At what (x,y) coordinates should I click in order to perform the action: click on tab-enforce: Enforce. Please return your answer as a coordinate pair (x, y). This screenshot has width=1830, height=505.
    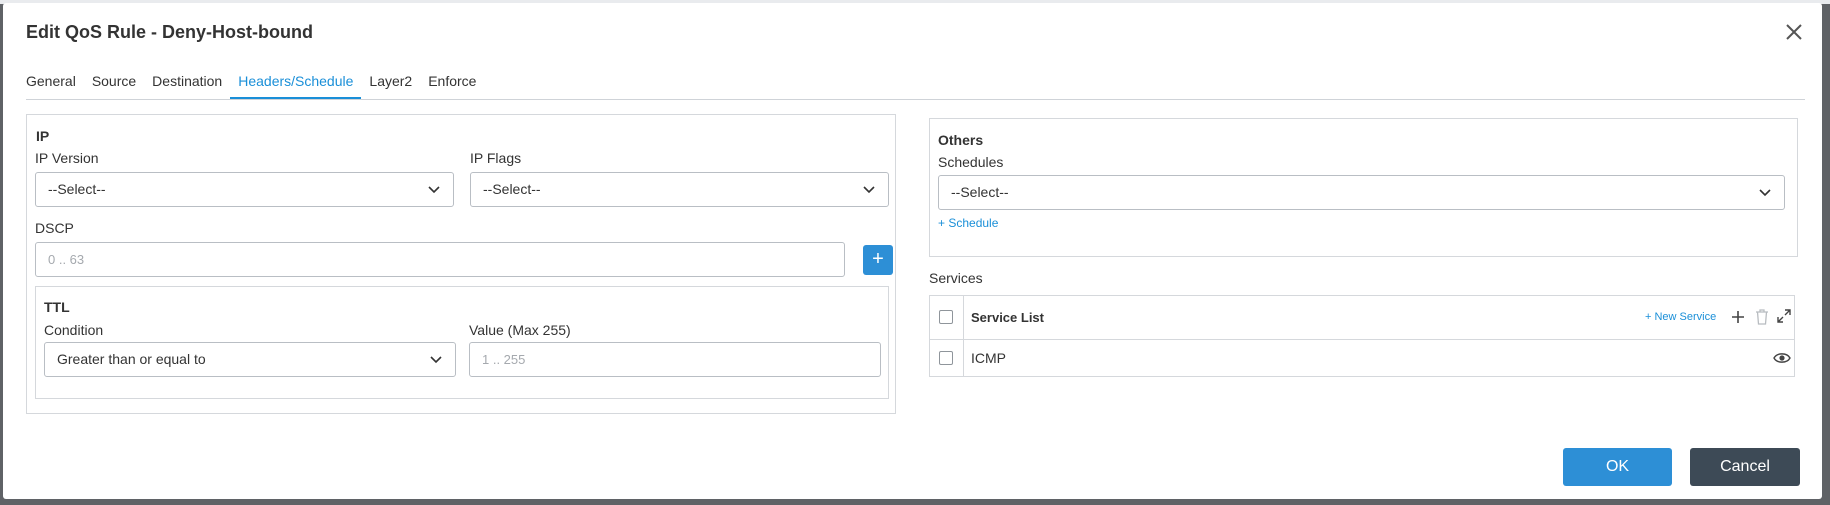
    Looking at the image, I should click on (452, 86).